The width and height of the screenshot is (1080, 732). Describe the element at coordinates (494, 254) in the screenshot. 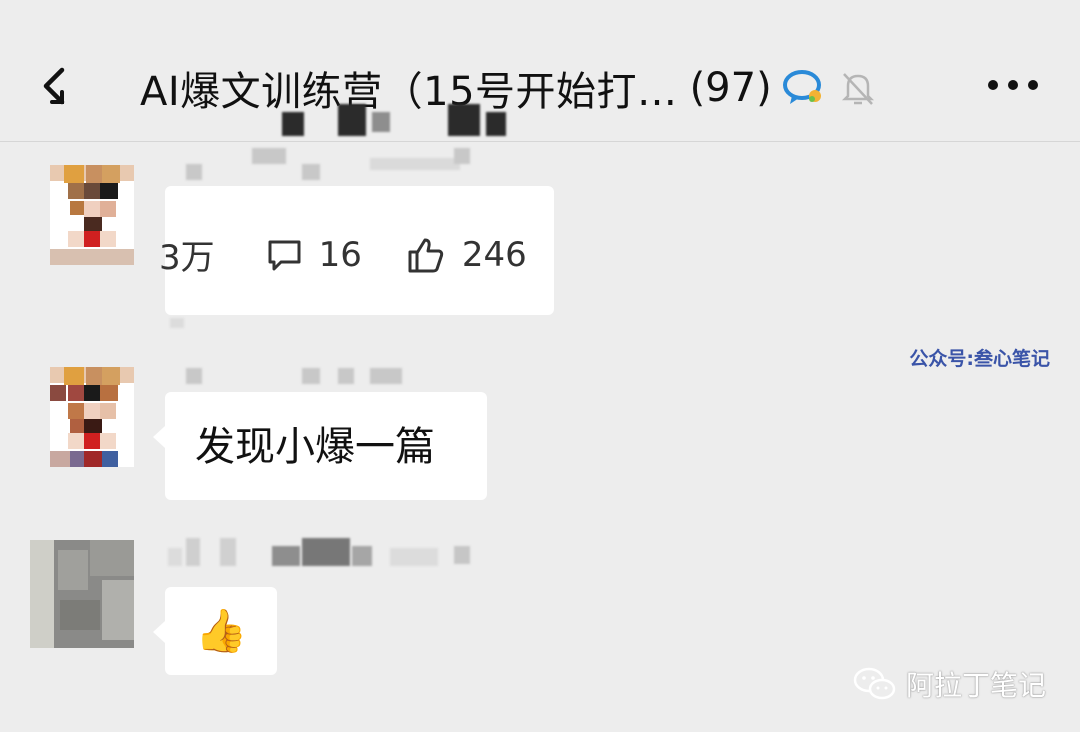

I see `like-count: 246` at that location.